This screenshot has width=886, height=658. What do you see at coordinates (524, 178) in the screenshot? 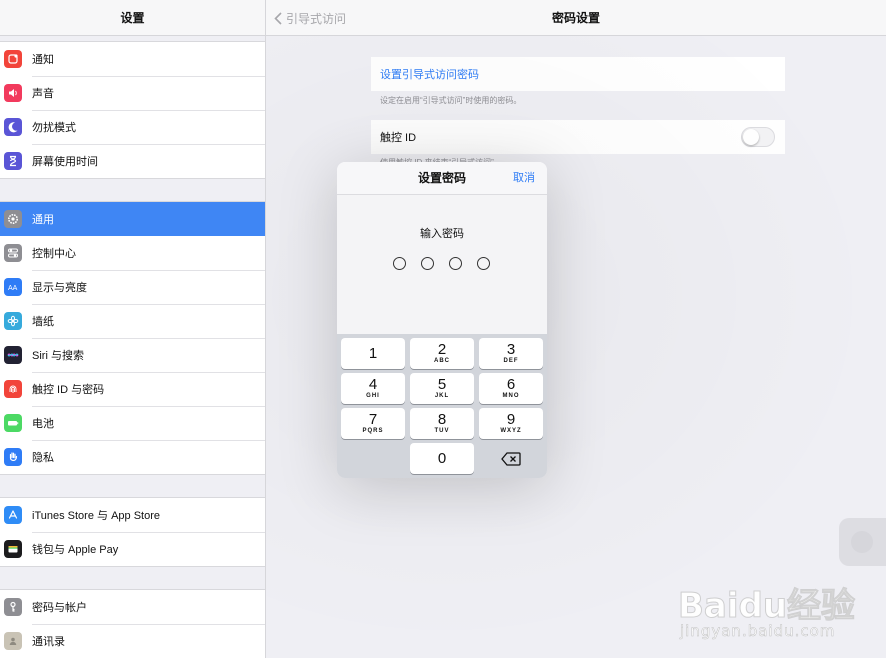
I see `cancel-button: 取消` at bounding box center [524, 178].